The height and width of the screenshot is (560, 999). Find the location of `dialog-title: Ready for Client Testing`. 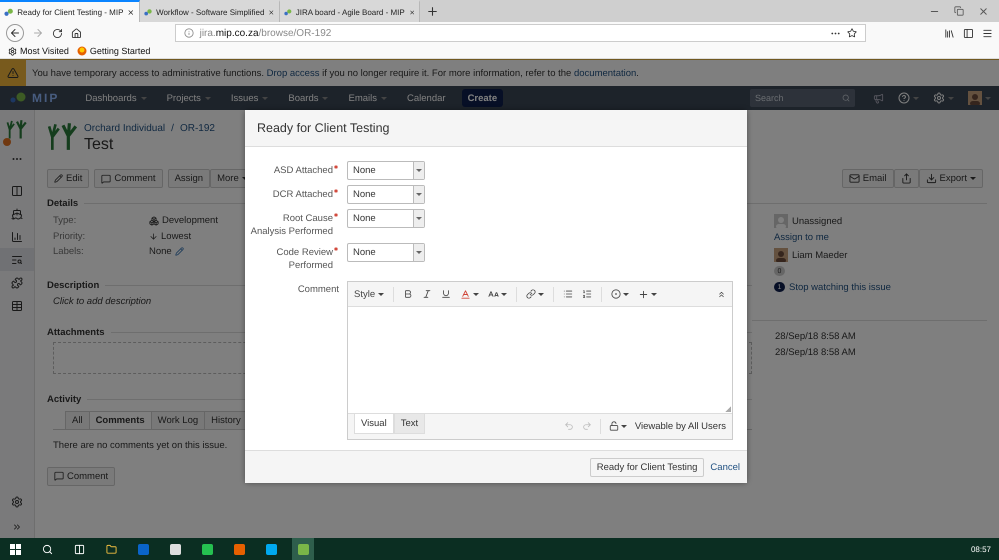

dialog-title: Ready for Client Testing is located at coordinates (323, 128).